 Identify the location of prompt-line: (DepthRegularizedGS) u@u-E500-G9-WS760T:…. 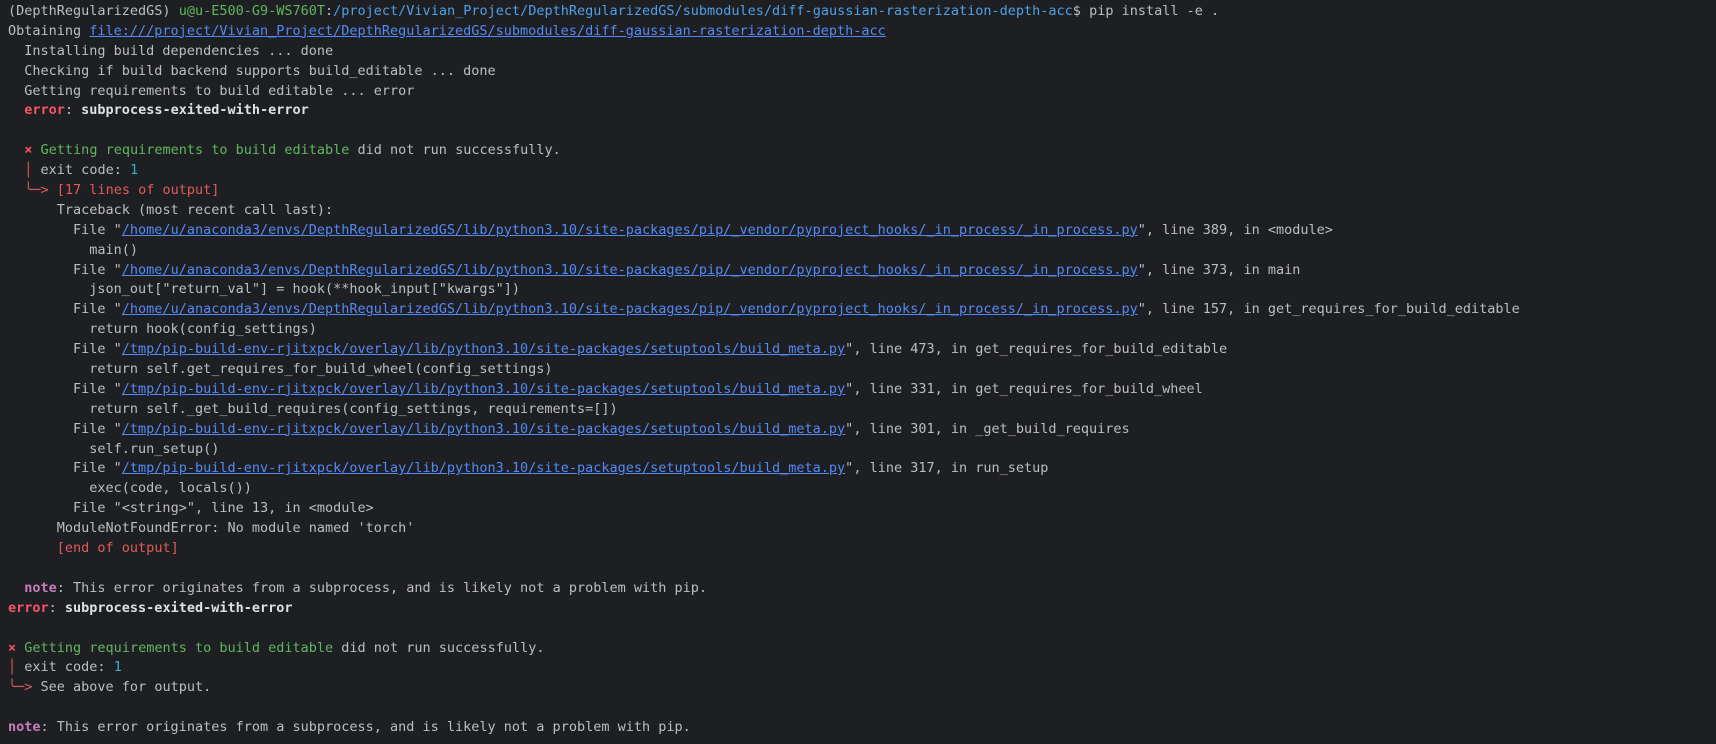
(614, 11).